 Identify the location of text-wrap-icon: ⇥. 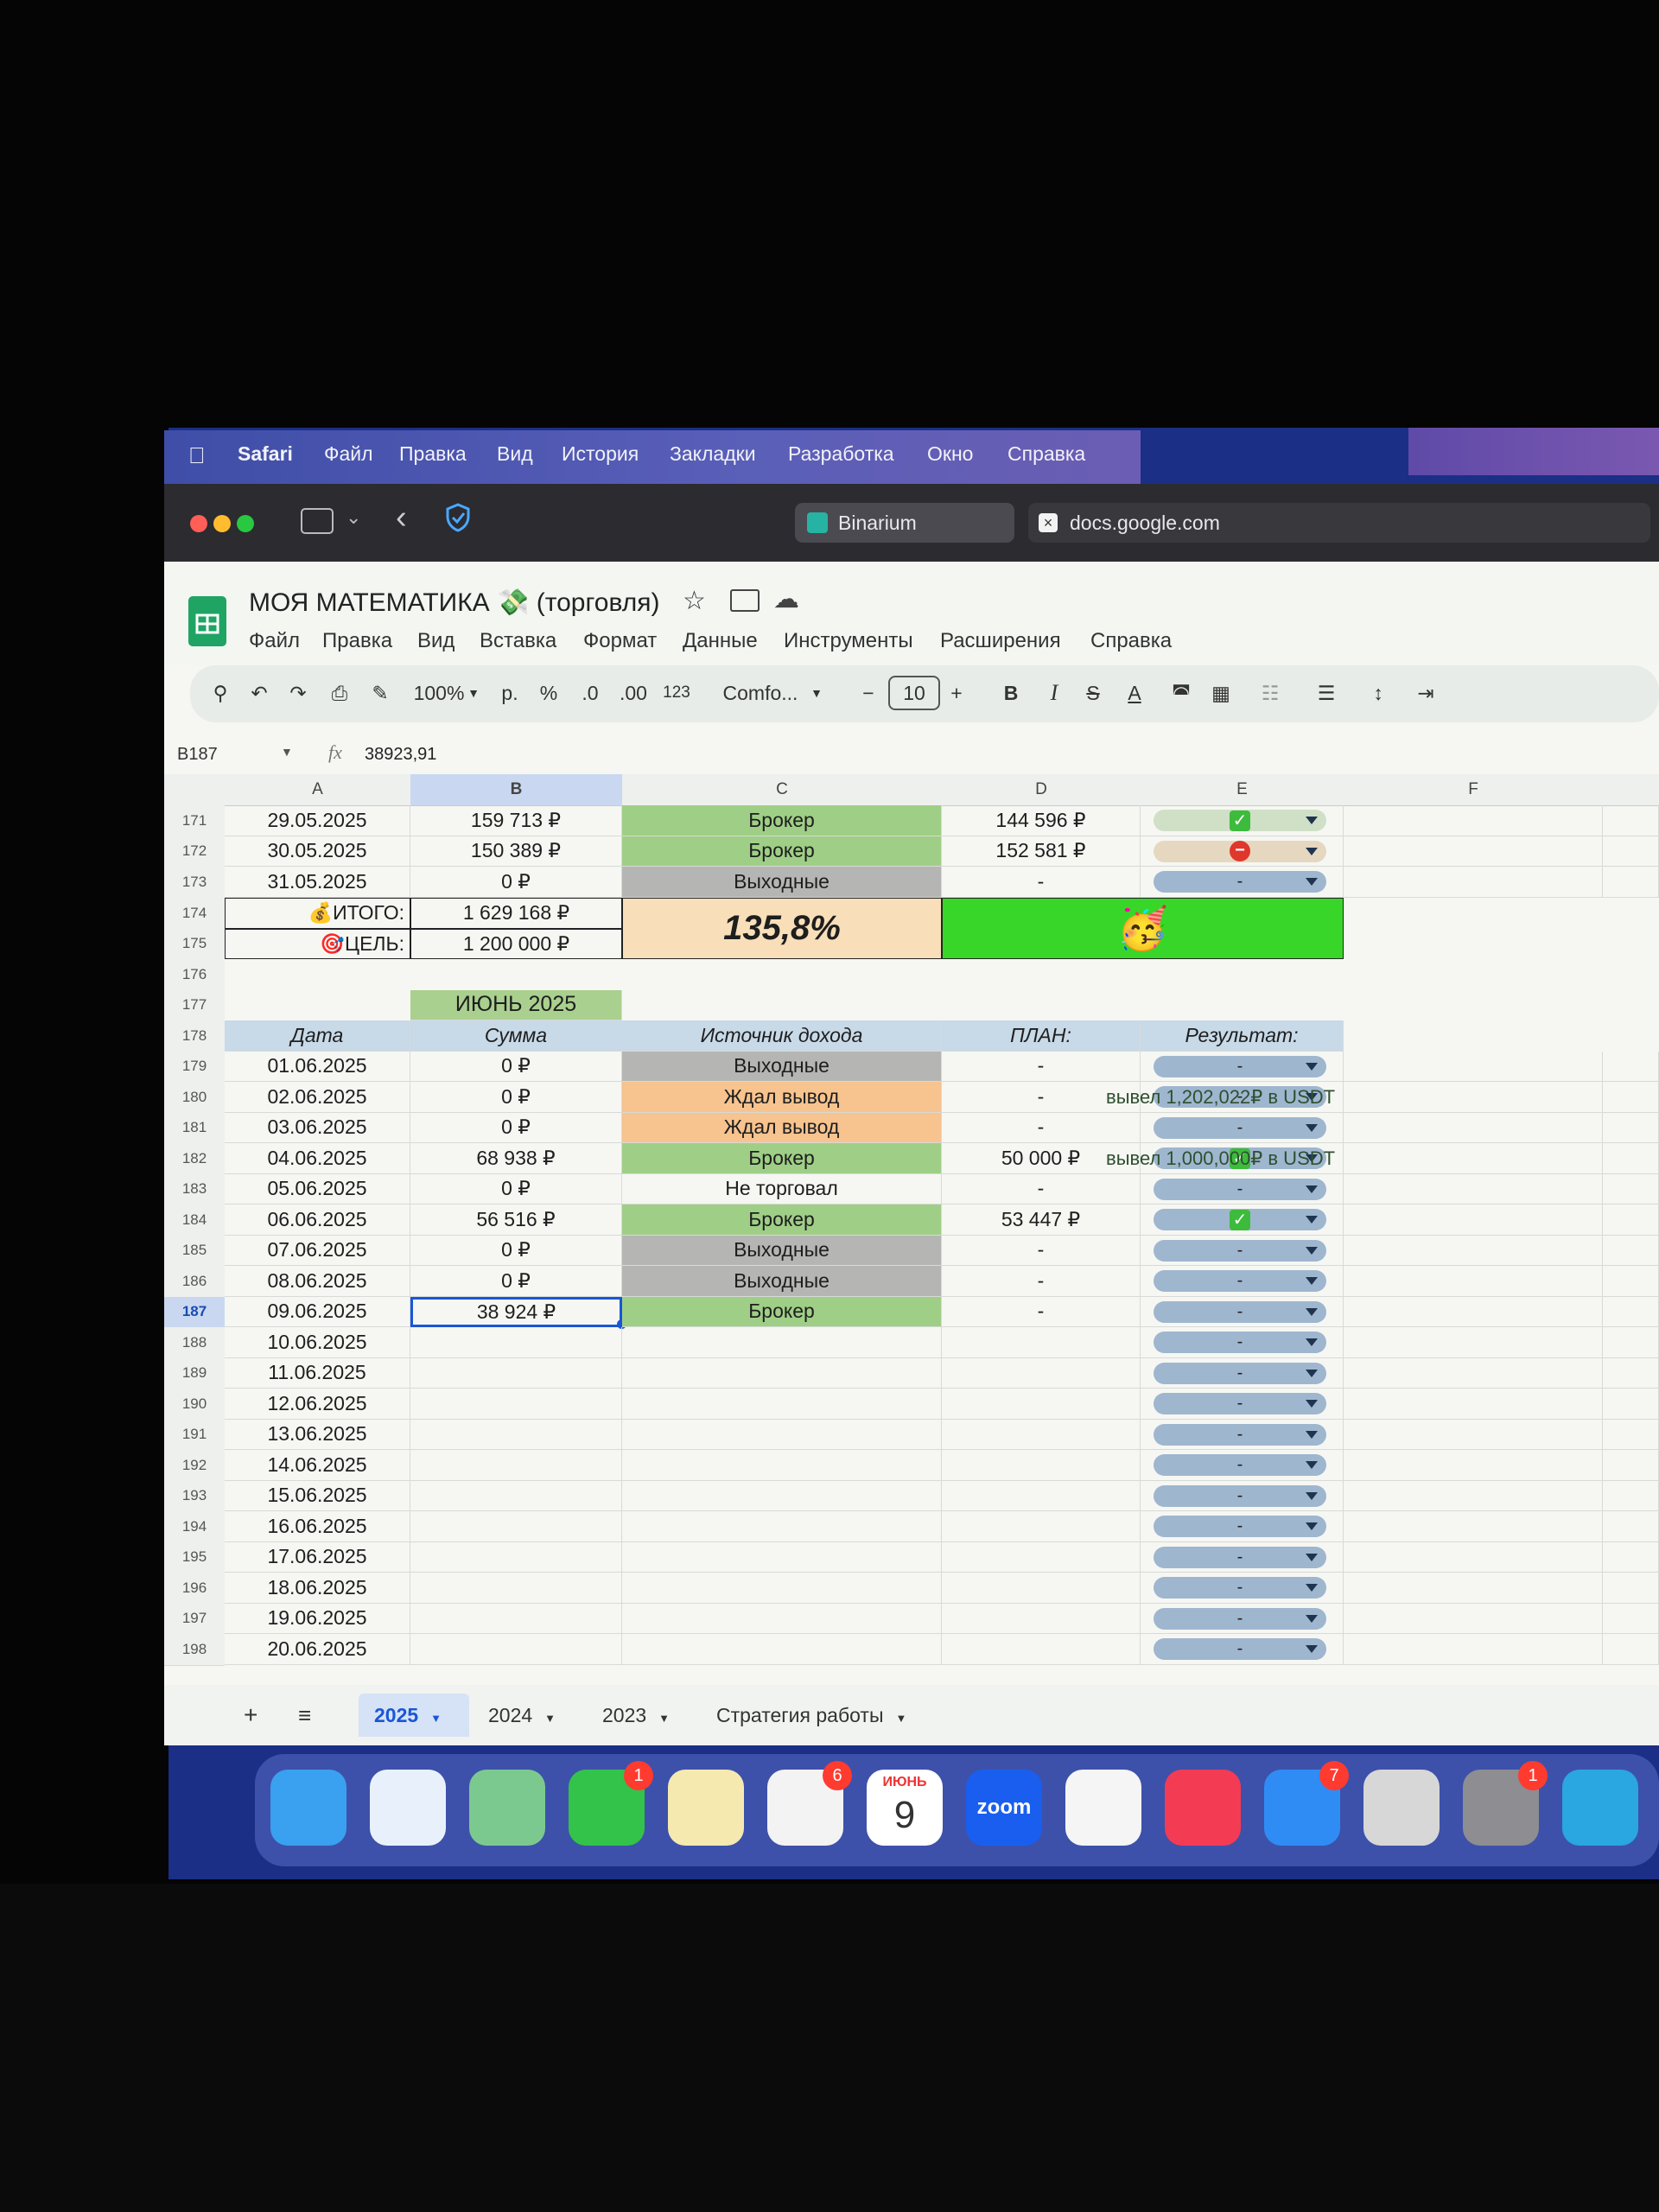
(1425, 693).